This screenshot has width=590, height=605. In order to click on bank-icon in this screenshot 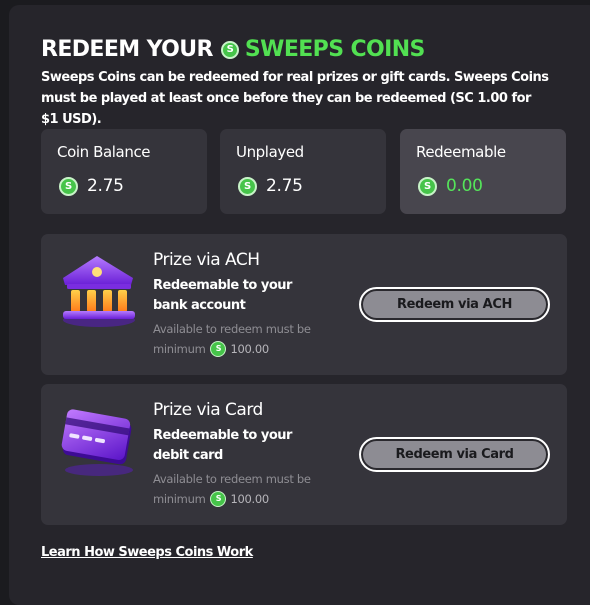, I will do `click(97, 290)`.